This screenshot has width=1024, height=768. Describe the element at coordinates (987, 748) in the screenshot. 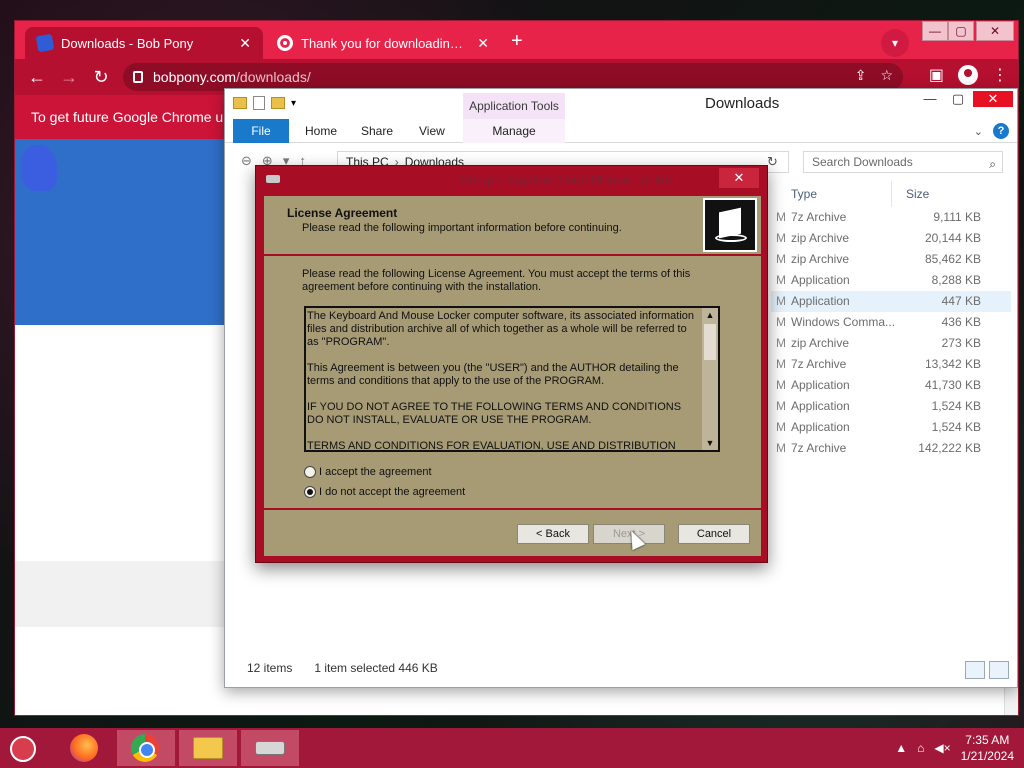

I see `clock: 7:35 AM 1/21/2024` at that location.